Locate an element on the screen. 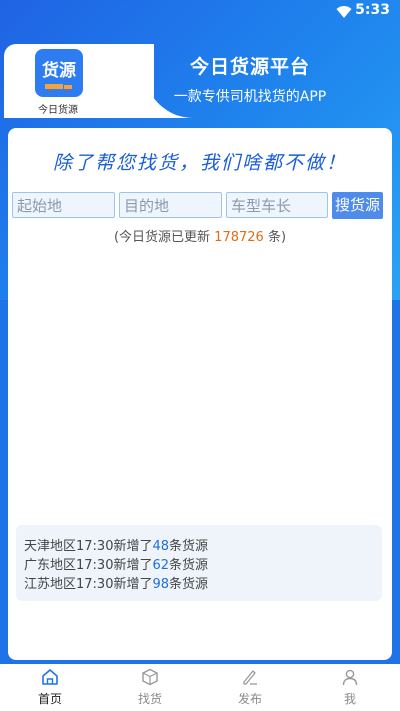 This screenshot has width=400, height=711. logo-tab: 货源 今日货源 is located at coordinates (79, 81).